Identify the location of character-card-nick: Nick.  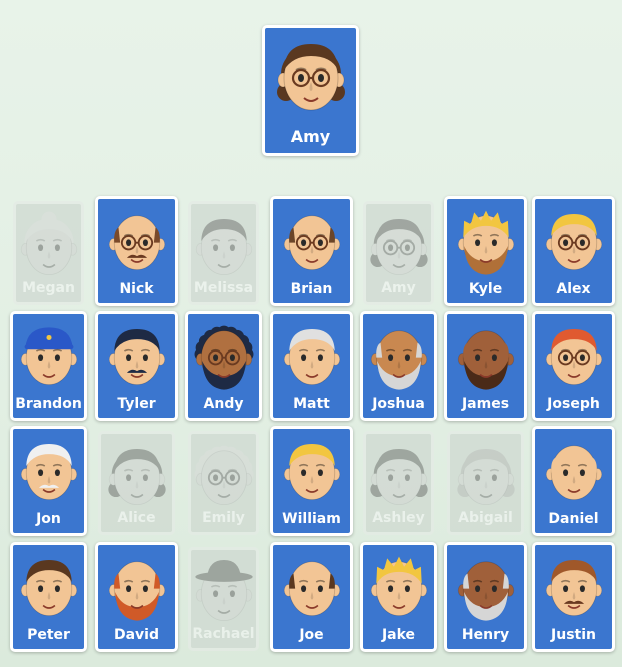
(136, 251).